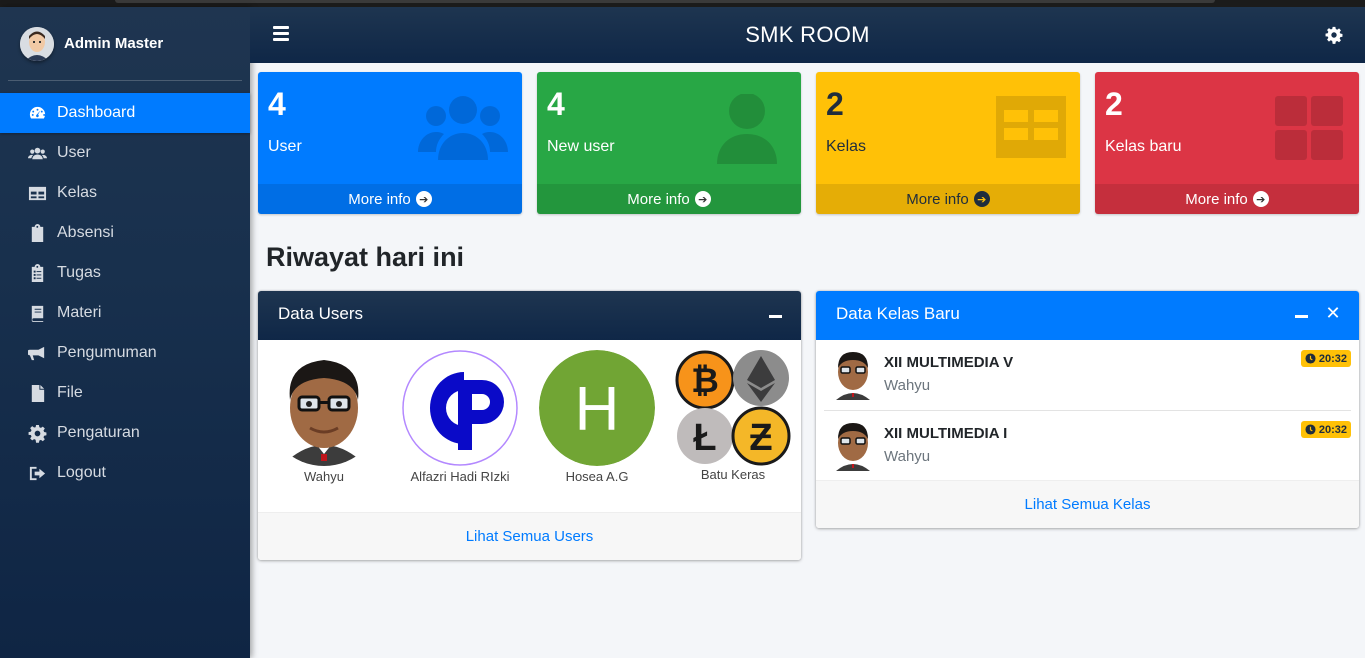 The image size is (1365, 658). I want to click on sidebar-item-user: User, so click(125, 153).